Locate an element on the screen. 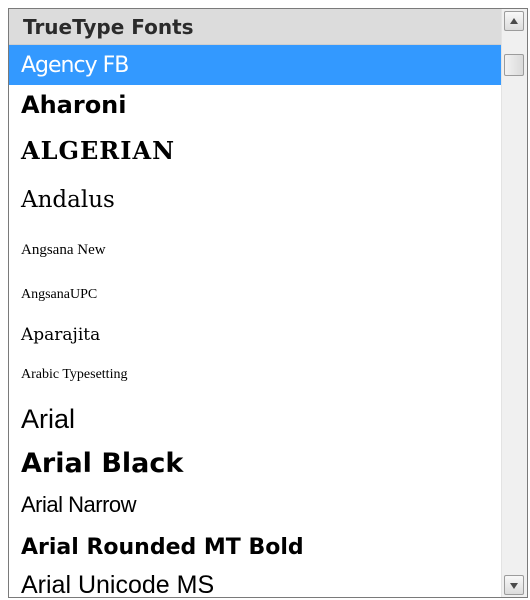 This screenshot has width=530, height=600. scroll-down-button is located at coordinates (514, 585).